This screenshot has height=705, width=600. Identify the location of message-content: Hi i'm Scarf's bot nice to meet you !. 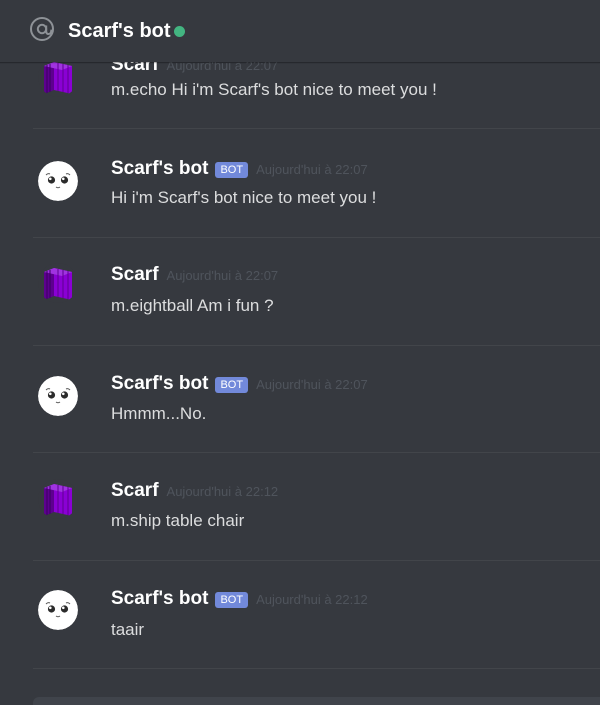
(244, 197).